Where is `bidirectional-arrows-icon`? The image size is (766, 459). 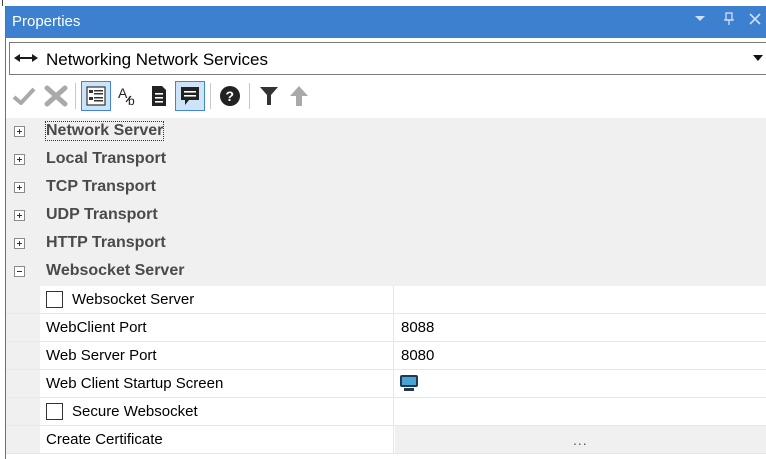
bidirectional-arrows-icon is located at coordinates (26, 59).